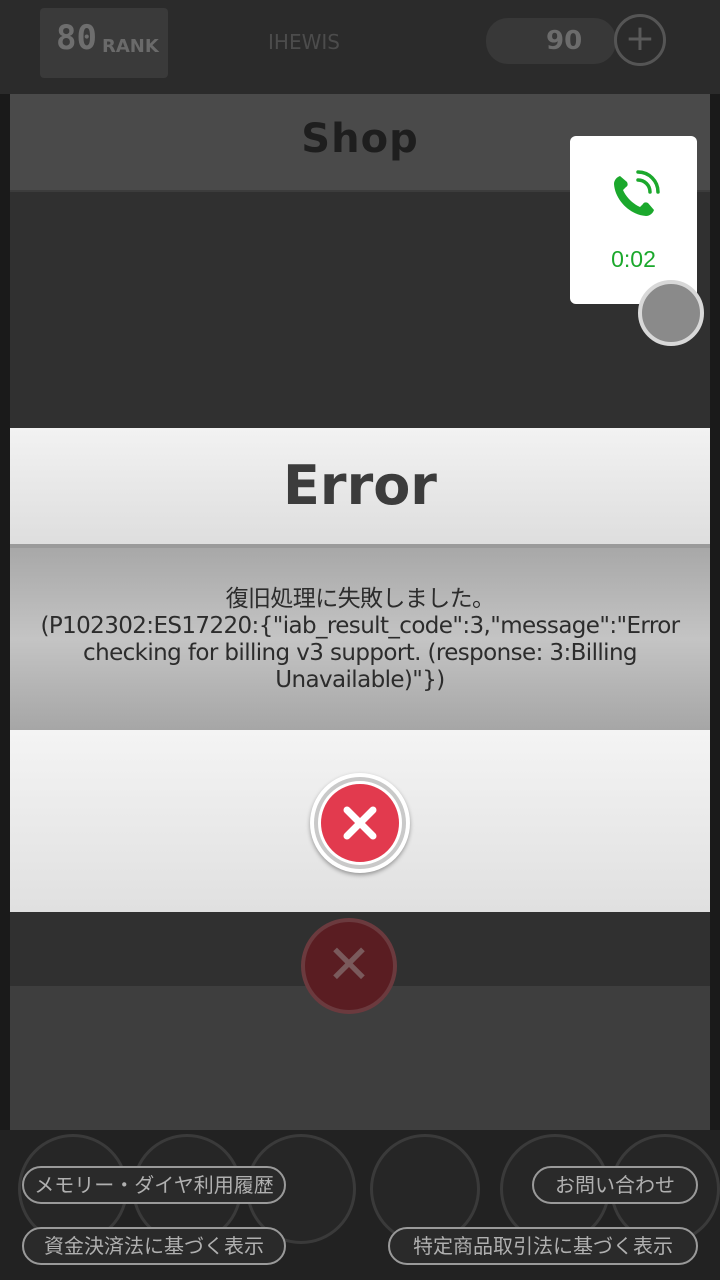  Describe the element at coordinates (360, 47) in the screenshot. I see `game-status-bar: 80 RANK IHEWIS 90 +` at that location.